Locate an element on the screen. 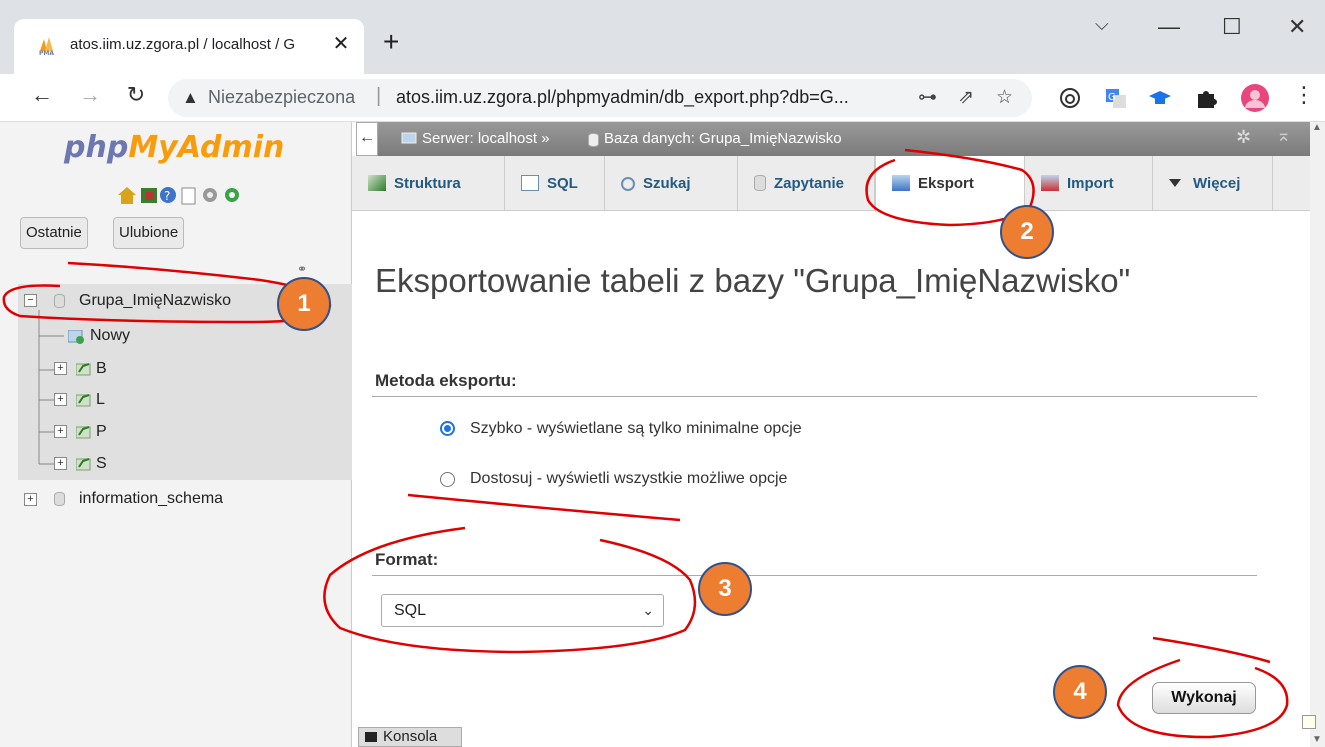  tree-table-b: B is located at coordinates (101, 369).